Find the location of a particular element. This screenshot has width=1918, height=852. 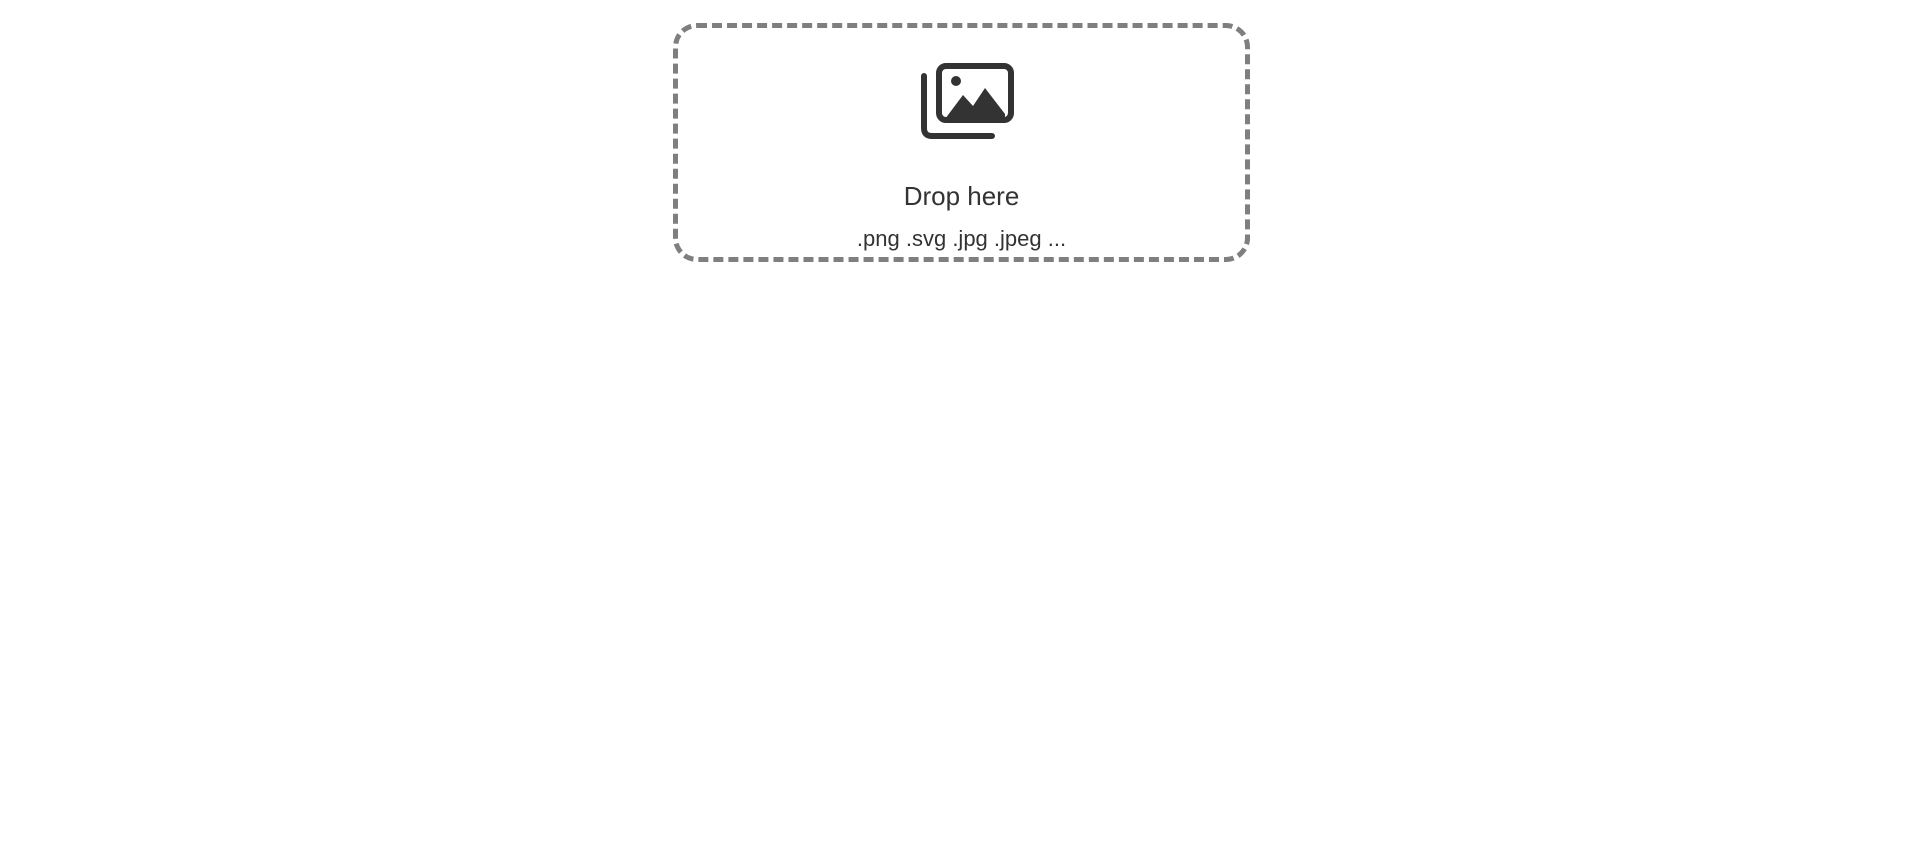

dropzone-title: Drop here is located at coordinates (961, 196).